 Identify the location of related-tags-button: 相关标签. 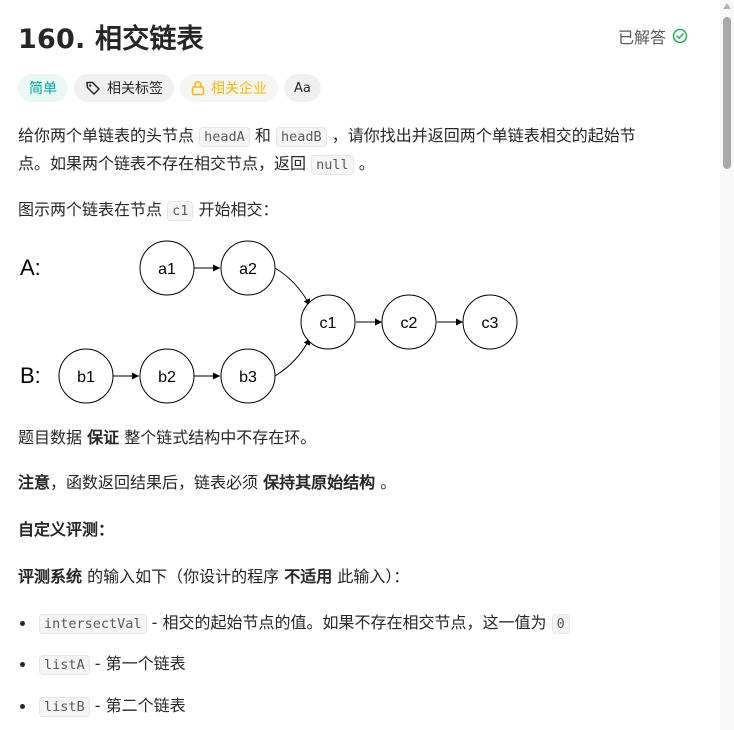
(124, 88).